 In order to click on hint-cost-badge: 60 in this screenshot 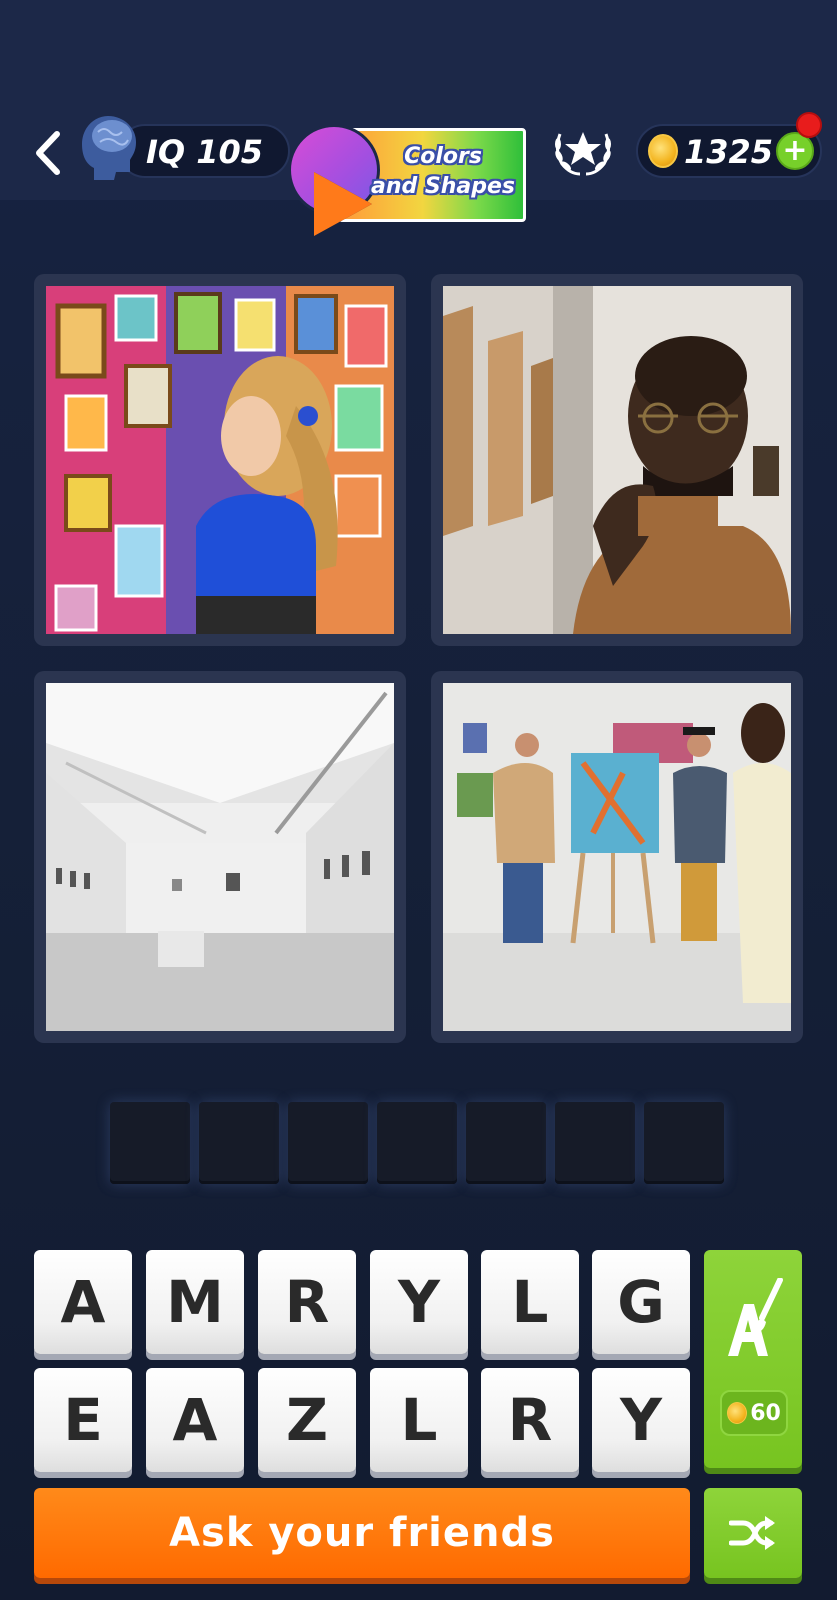, I will do `click(754, 1413)`.